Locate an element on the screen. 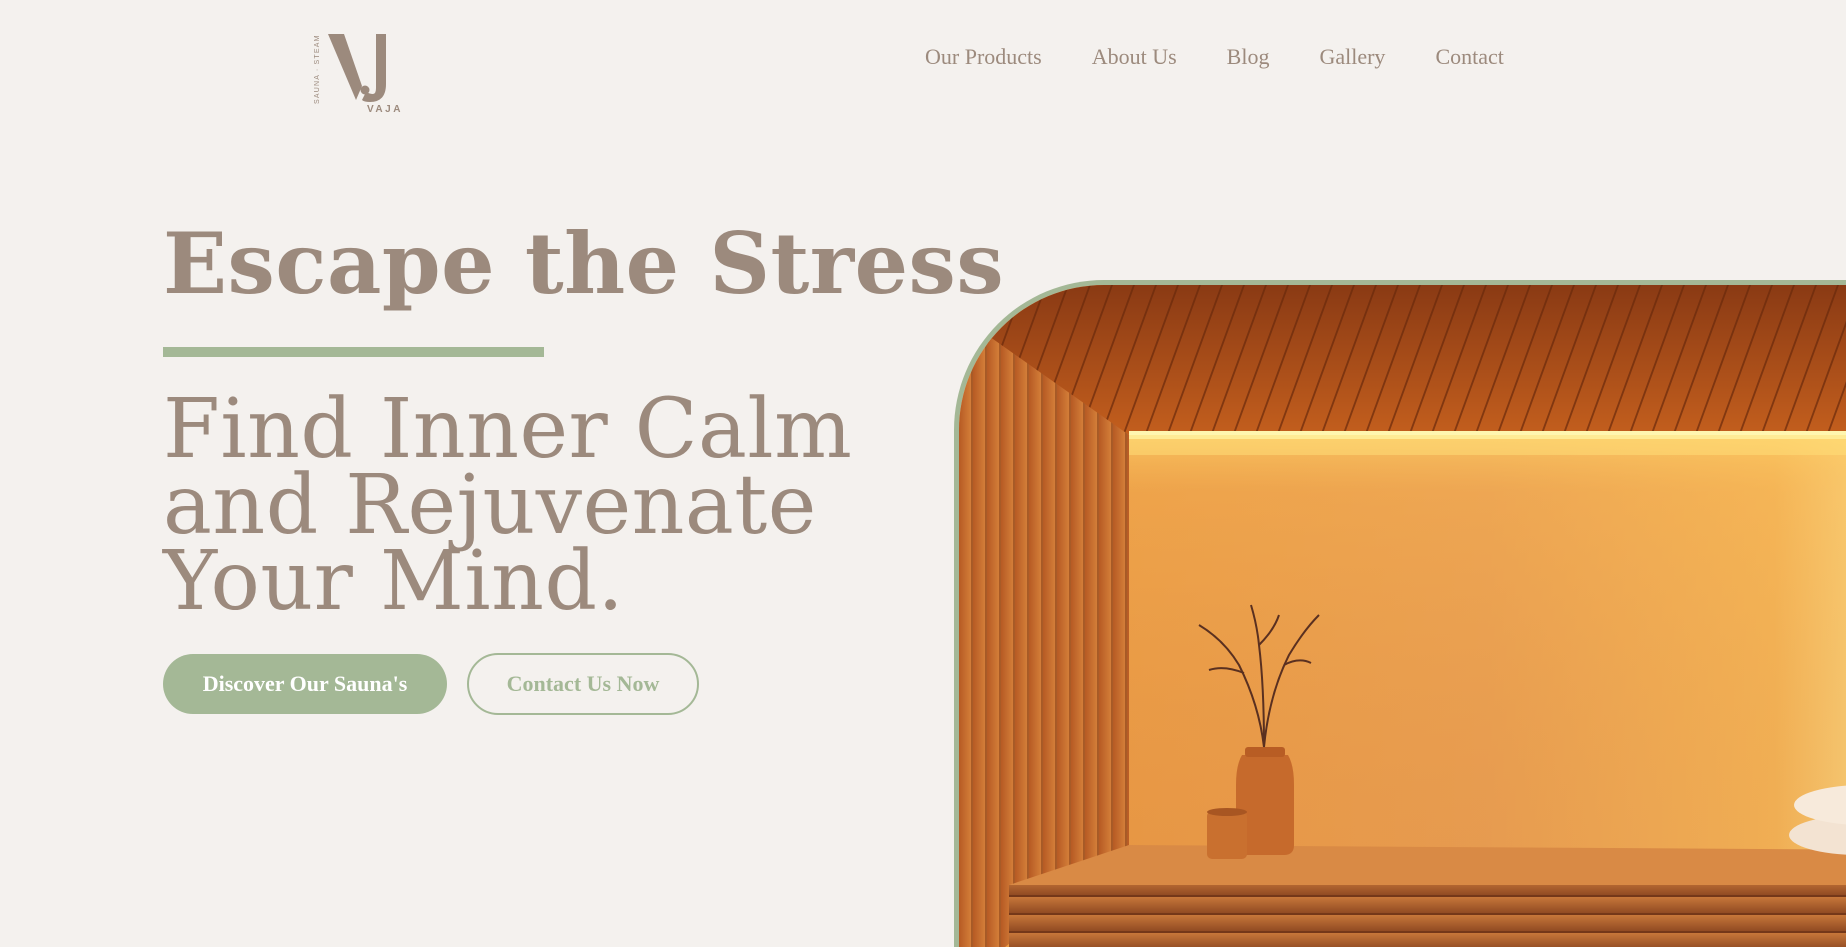 This screenshot has width=1846, height=947. hero-subtitle-line-3: Your Mind. is located at coordinates (394, 581).